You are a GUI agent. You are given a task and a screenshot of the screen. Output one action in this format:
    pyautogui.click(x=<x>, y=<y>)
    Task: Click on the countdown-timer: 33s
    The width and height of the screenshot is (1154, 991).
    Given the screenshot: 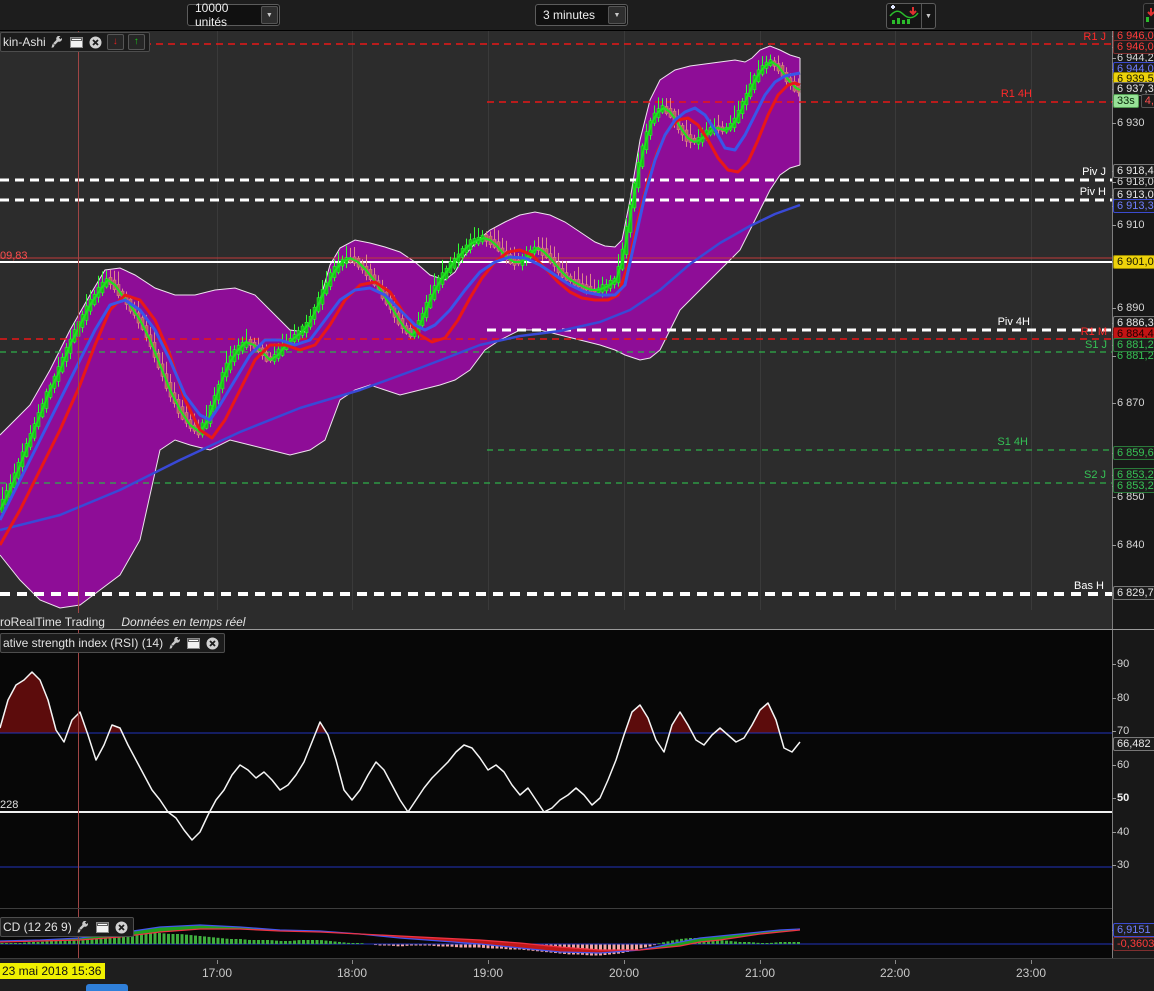 What is the action you would take?
    pyautogui.click(x=1126, y=101)
    